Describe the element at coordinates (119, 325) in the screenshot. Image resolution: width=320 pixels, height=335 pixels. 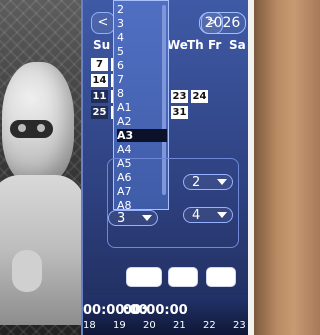
I see `tick-19: 19` at that location.